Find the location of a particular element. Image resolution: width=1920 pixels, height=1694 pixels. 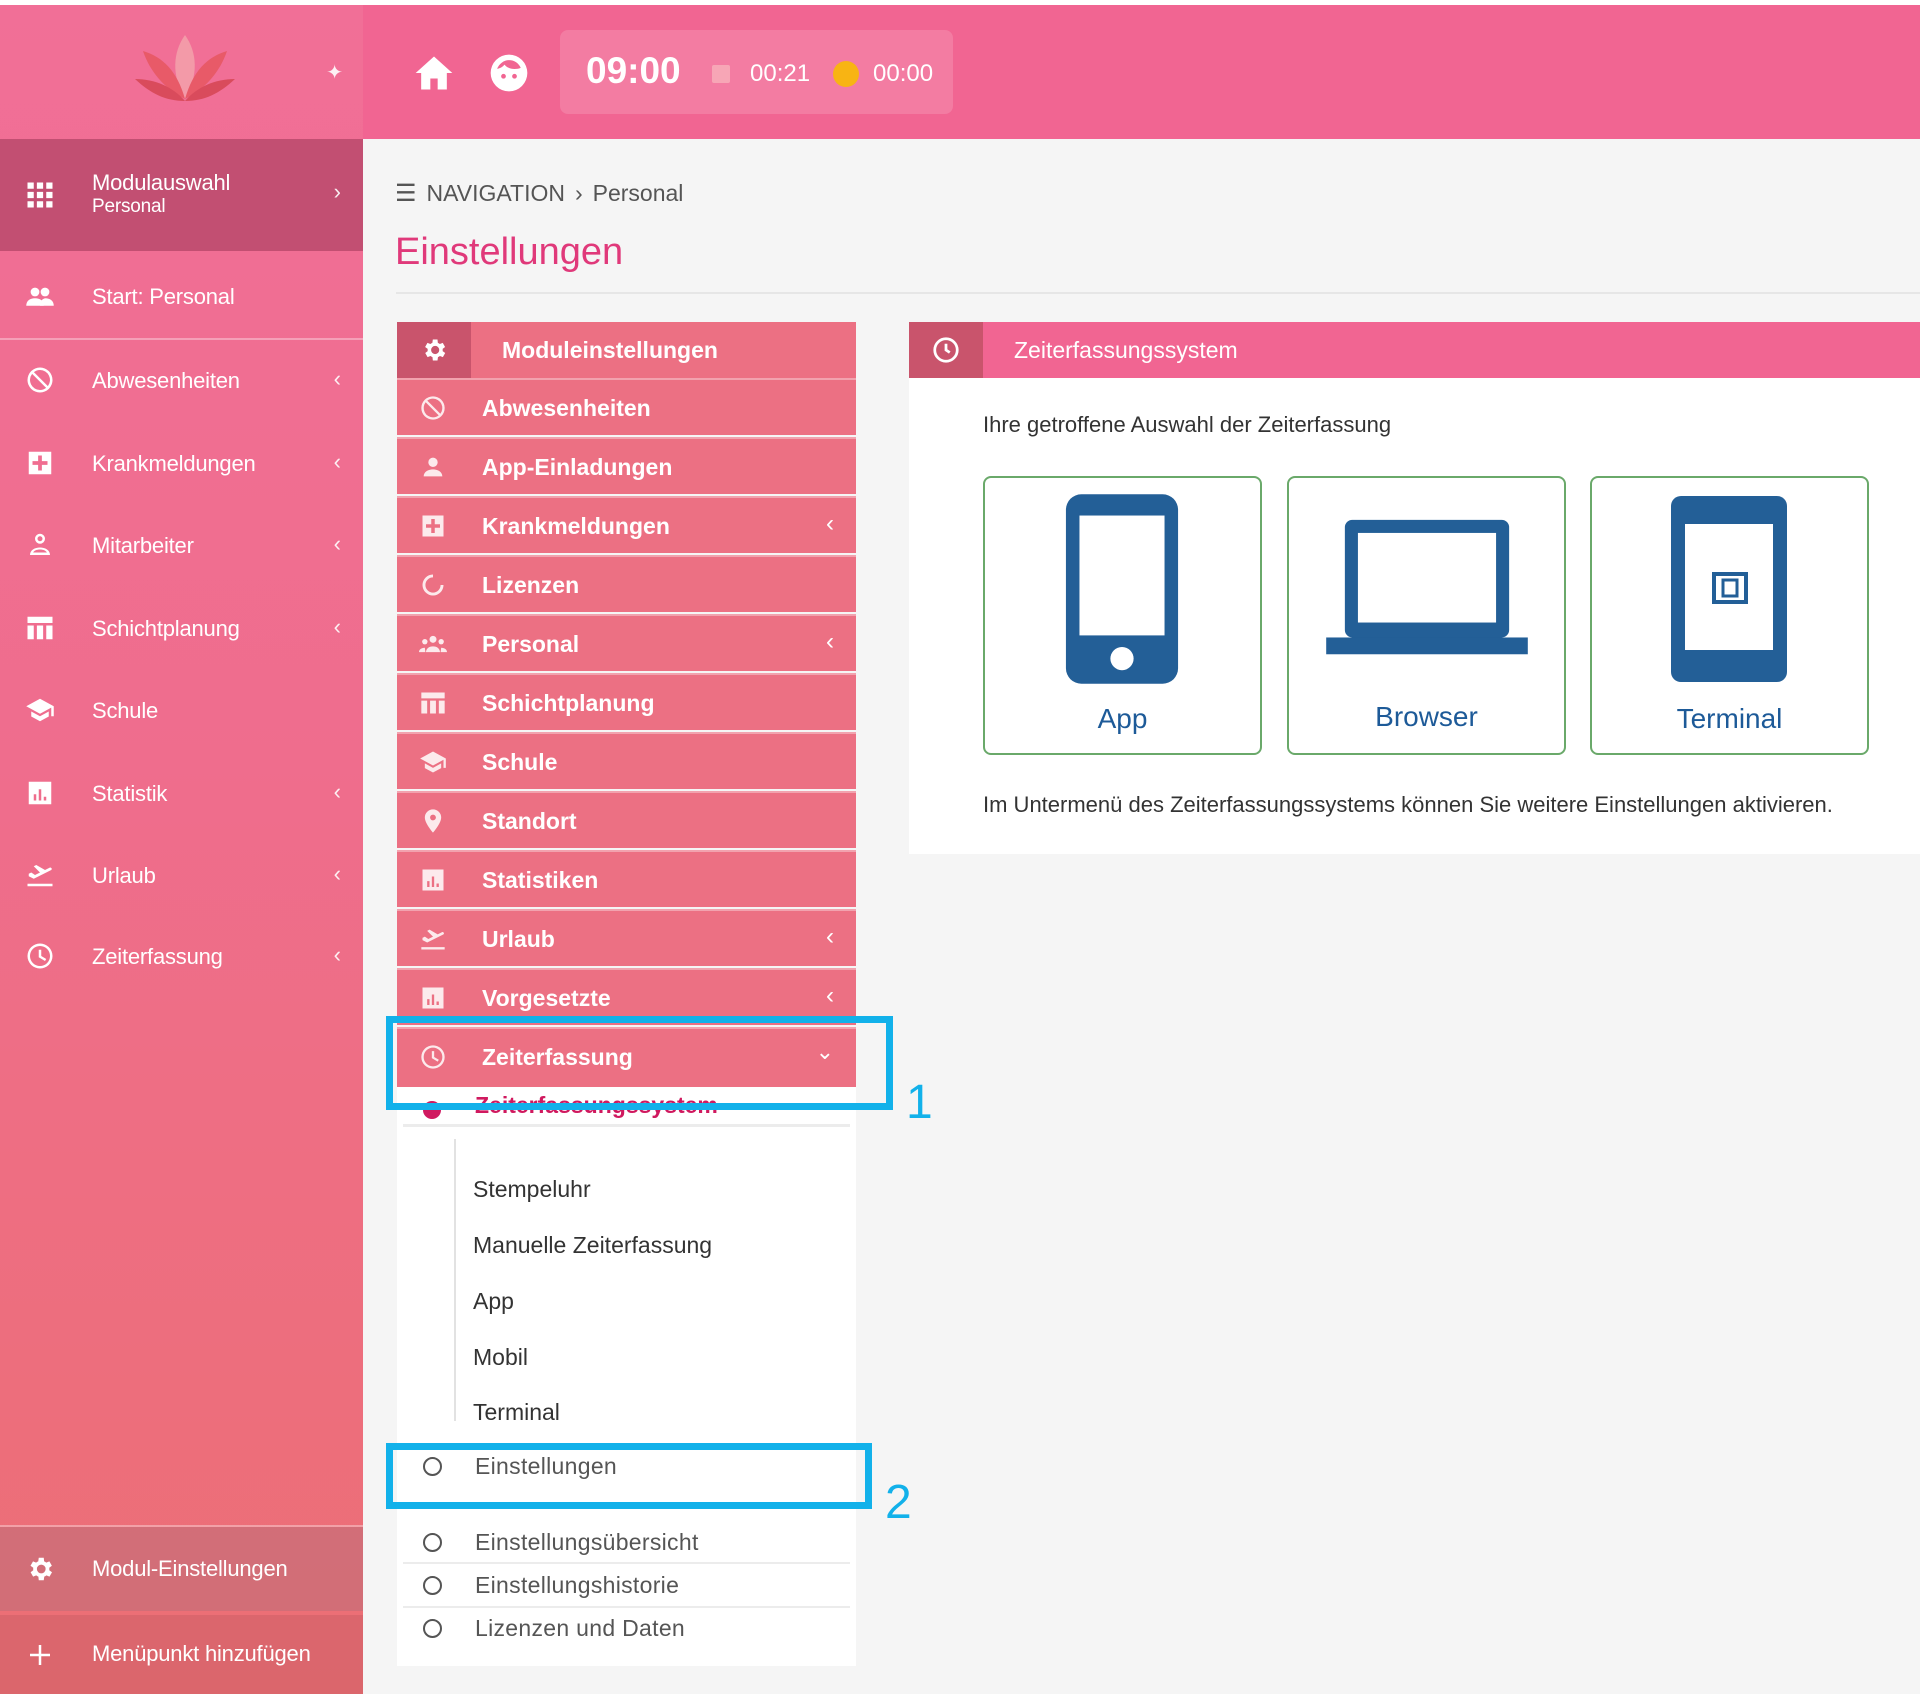

clock-time: 09:00 is located at coordinates (633, 70).